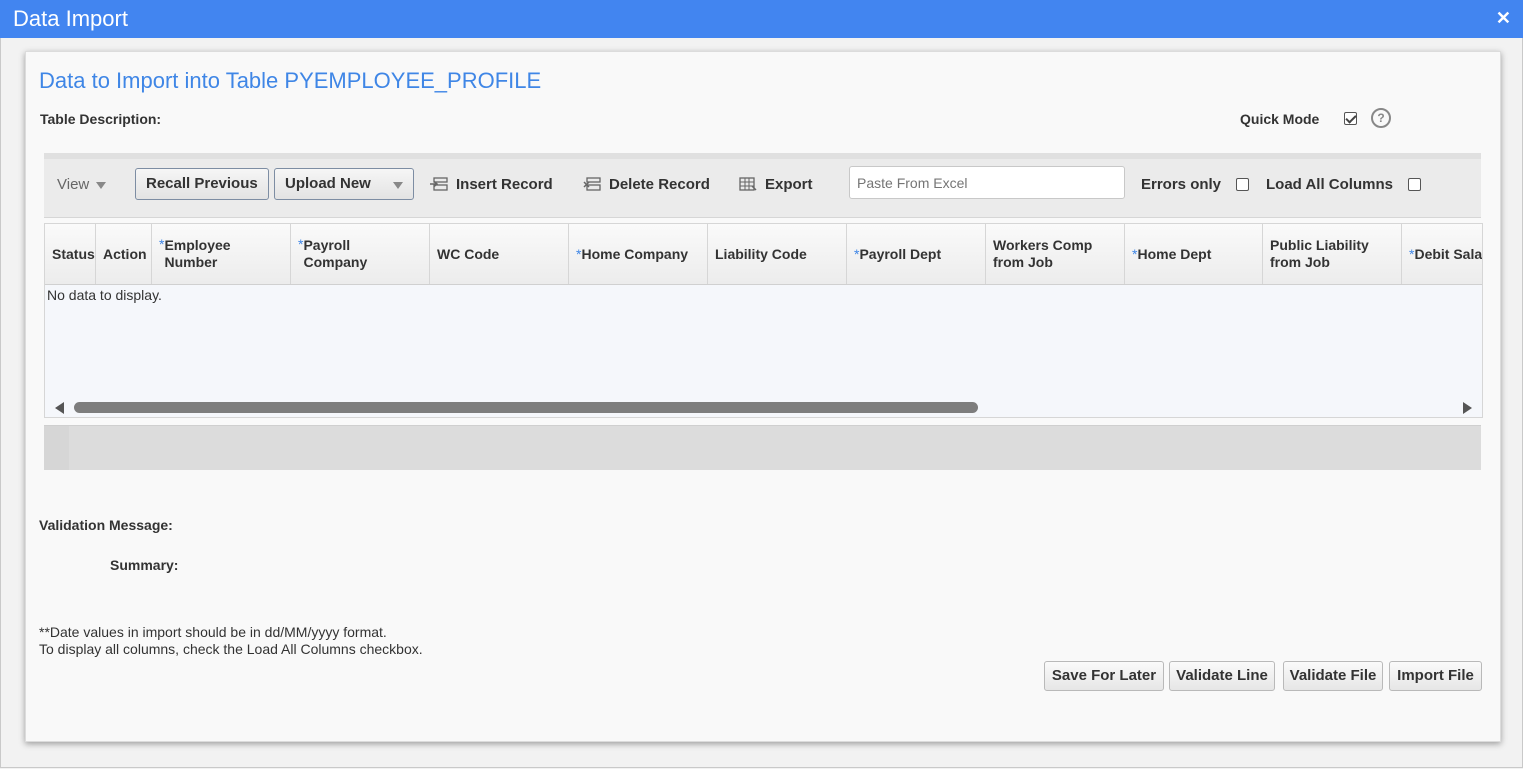 The height and width of the screenshot is (769, 1523). I want to click on export-button: Export, so click(776, 184).